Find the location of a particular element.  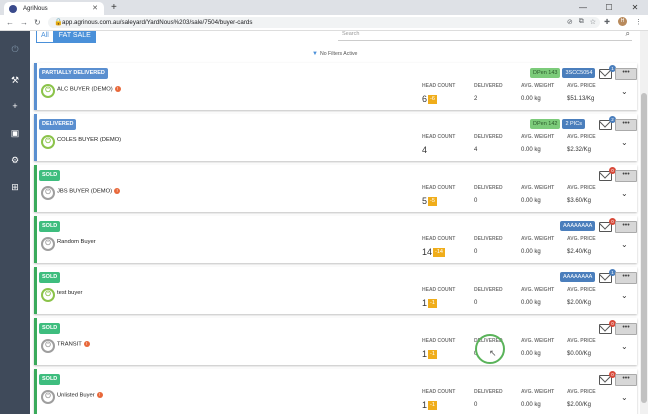

buyer-name: ALC BUYER (DEMO)! is located at coordinates (89, 89).